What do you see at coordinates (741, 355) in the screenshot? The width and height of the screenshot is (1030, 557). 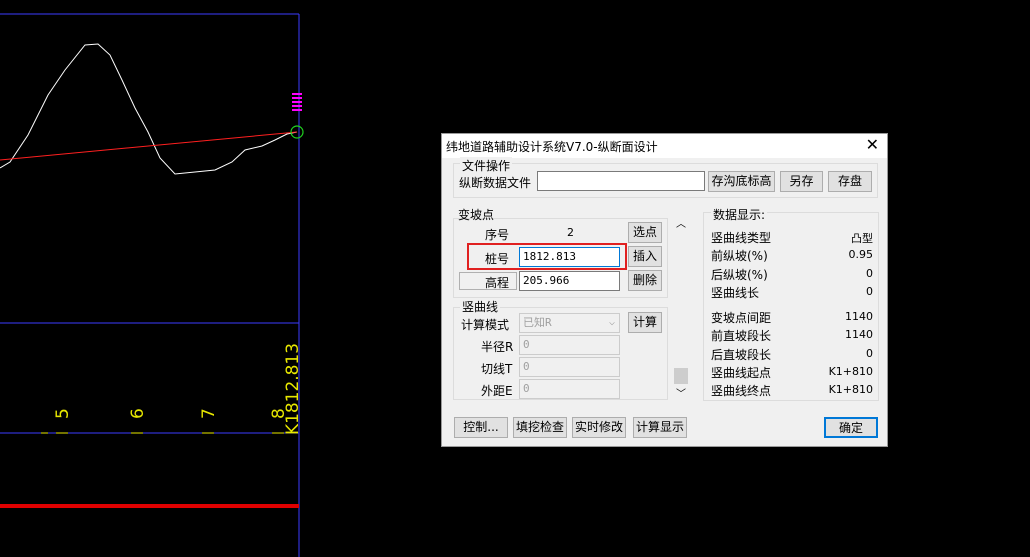 I see `data-row-label: 后直坡段长` at bounding box center [741, 355].